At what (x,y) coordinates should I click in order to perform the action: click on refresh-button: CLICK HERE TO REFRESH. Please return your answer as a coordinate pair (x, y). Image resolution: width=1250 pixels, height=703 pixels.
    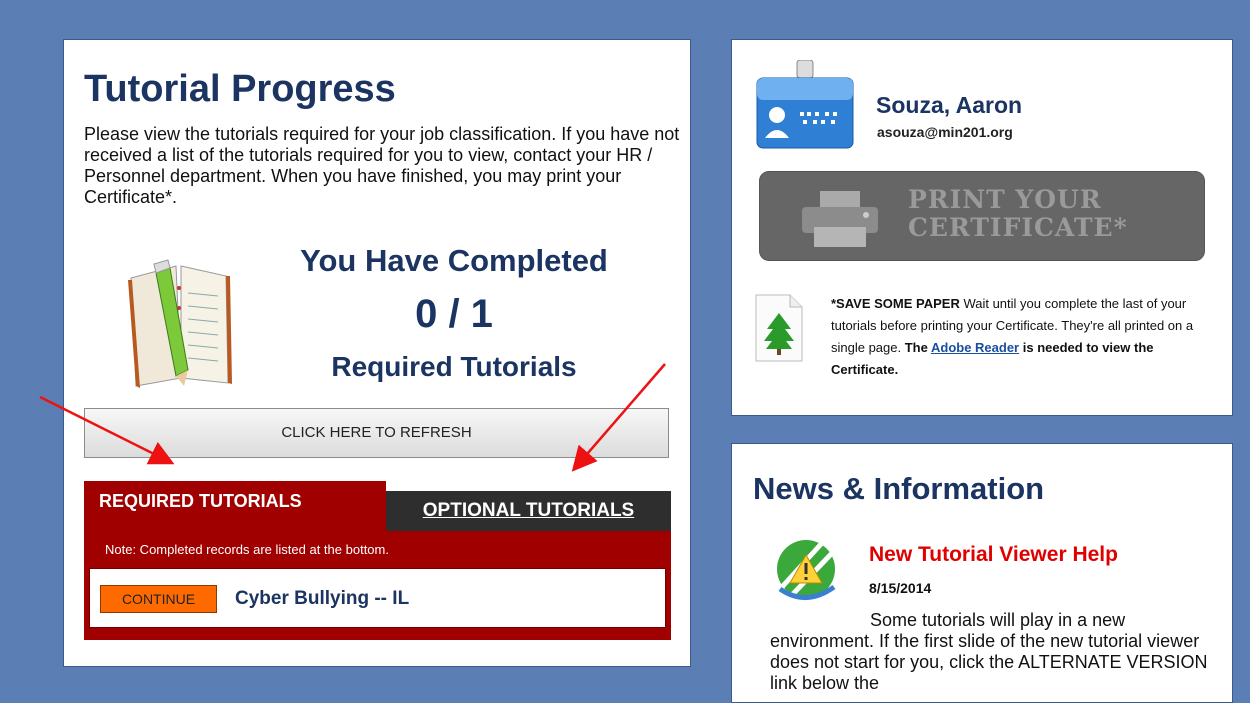
    Looking at the image, I should click on (376, 433).